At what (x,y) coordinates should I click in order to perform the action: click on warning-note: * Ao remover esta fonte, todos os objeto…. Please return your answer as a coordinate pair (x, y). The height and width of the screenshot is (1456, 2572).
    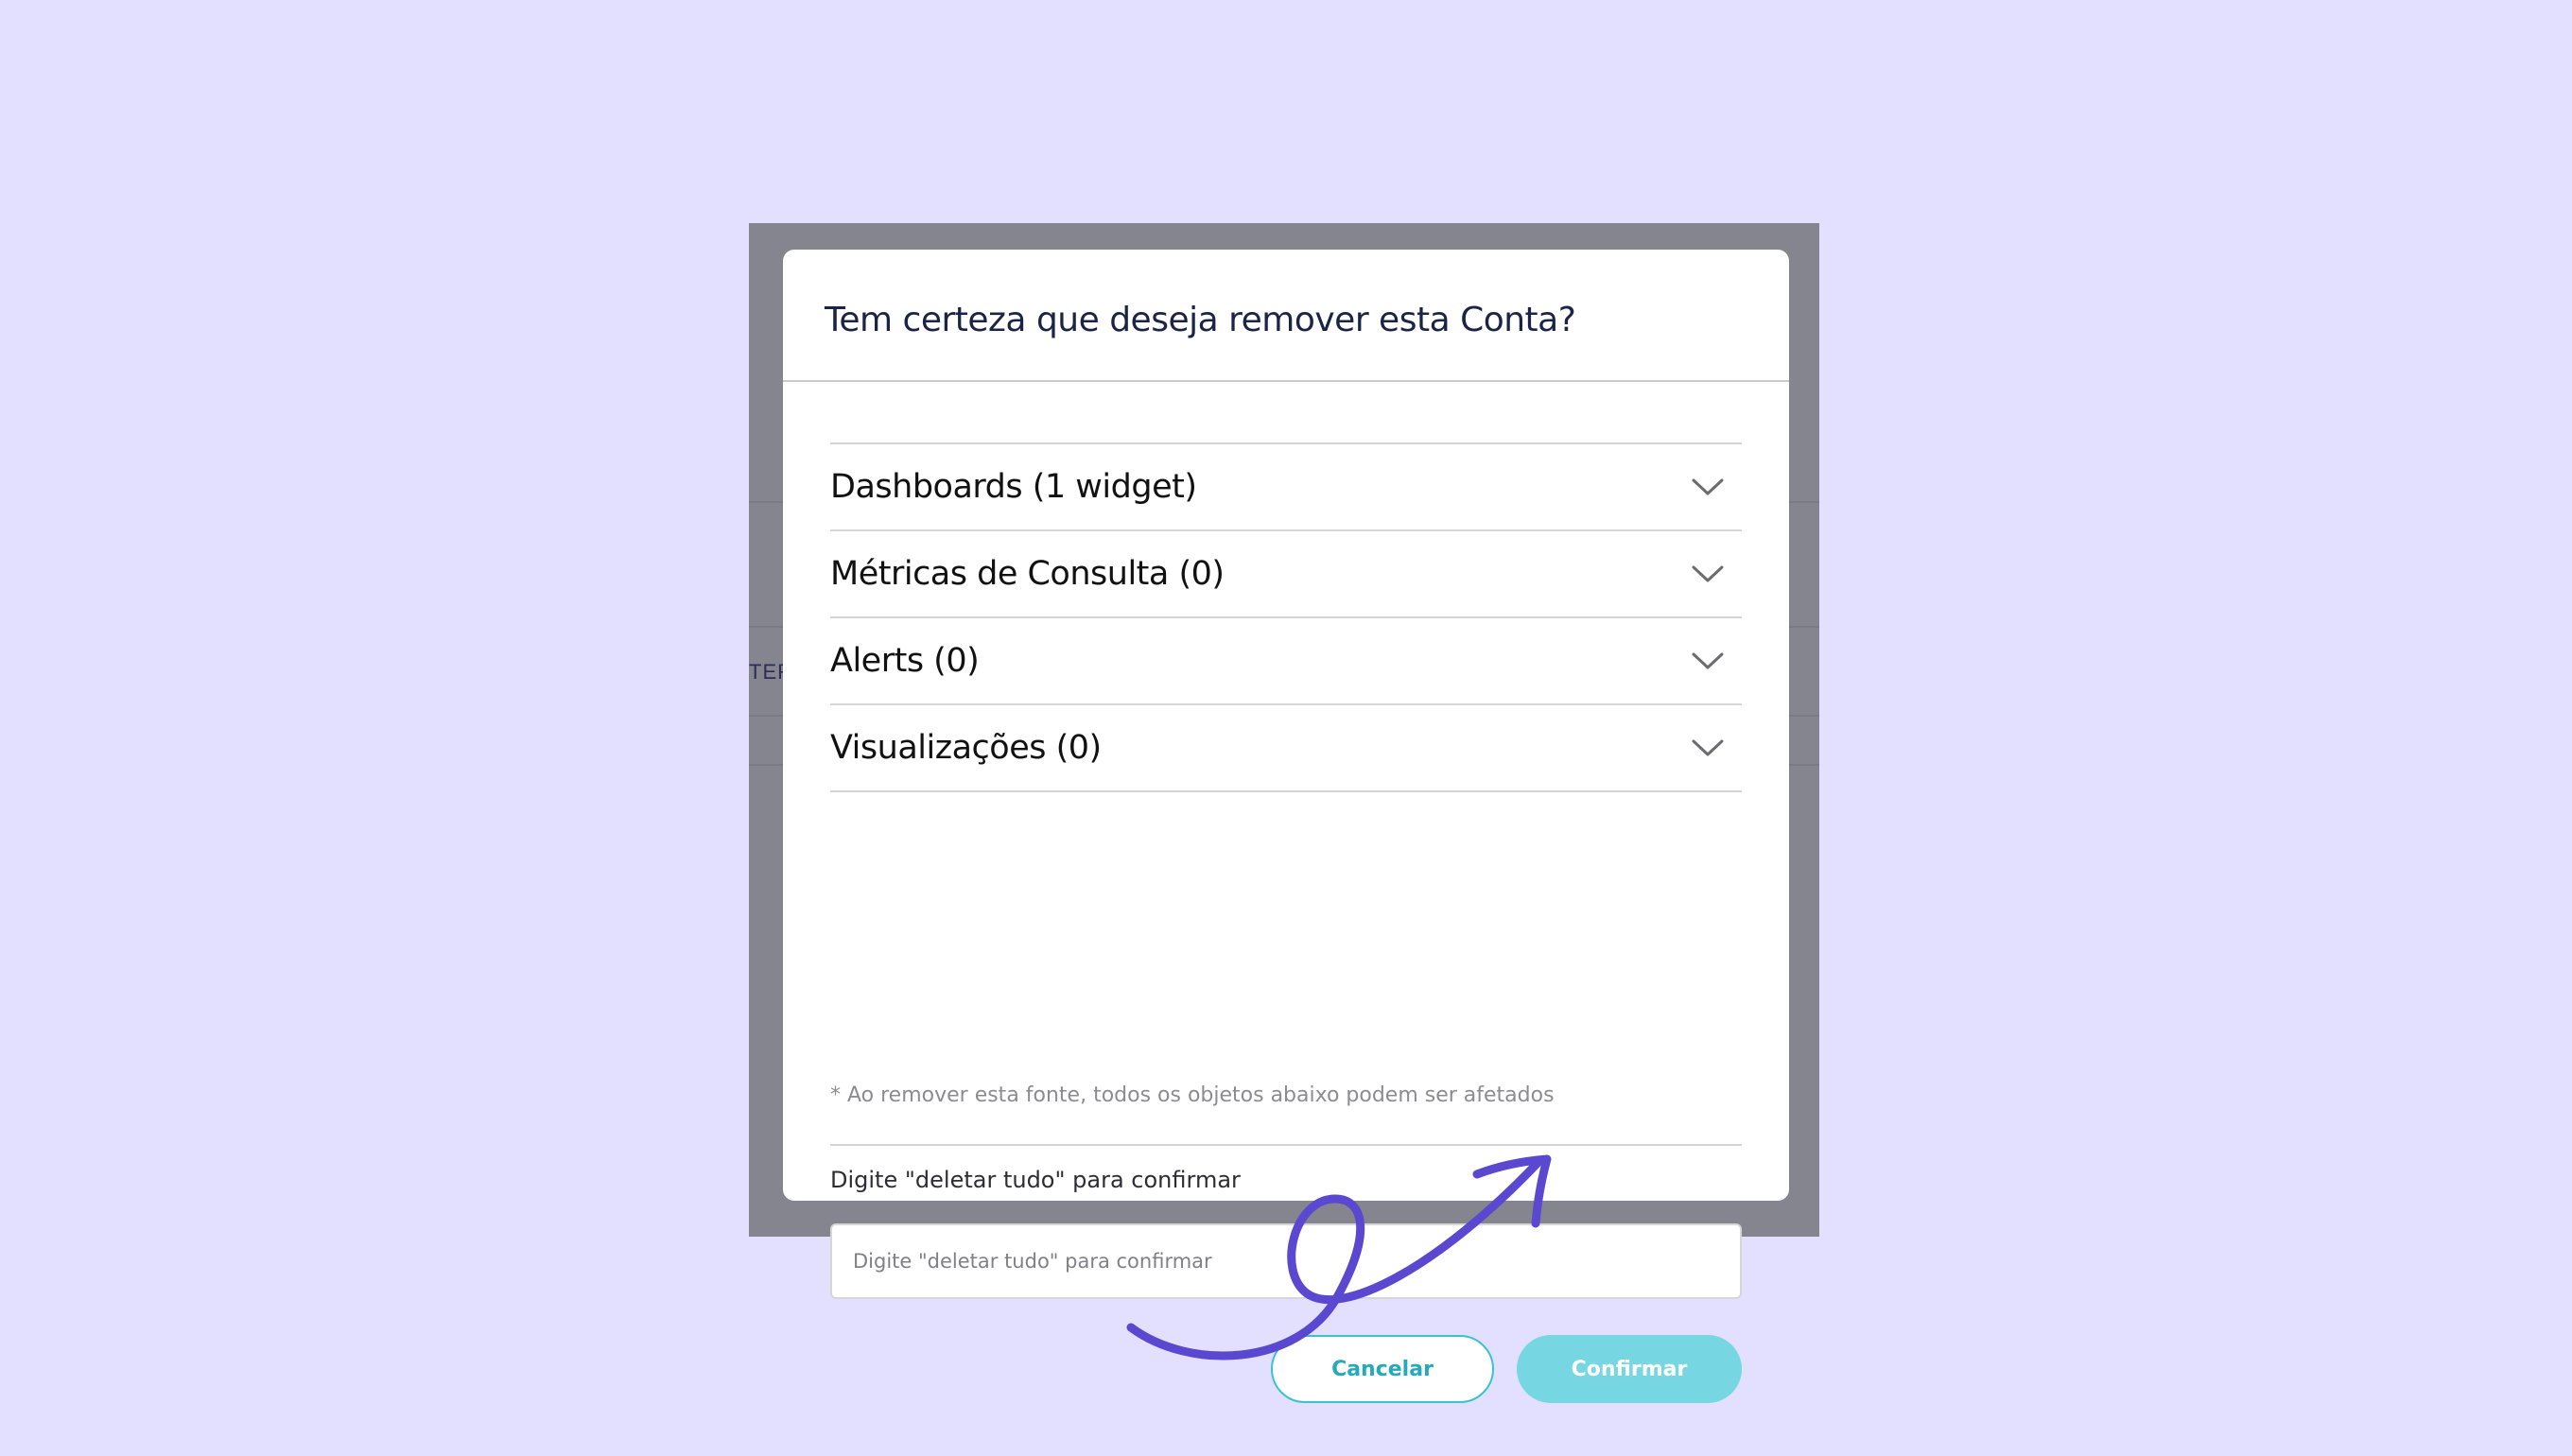
    Looking at the image, I should click on (1286, 1113).